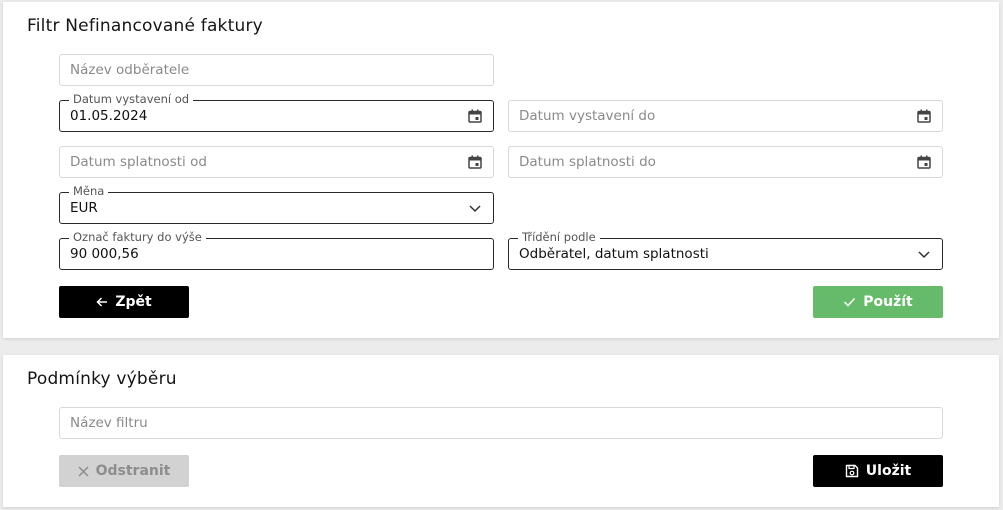 This screenshot has width=1003, height=510. Describe the element at coordinates (559, 237) in the screenshot. I see `sort-by-label: Třídění podle` at that location.